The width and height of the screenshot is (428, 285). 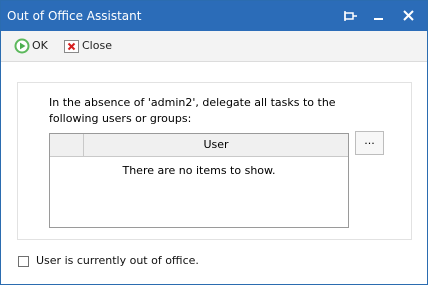 What do you see at coordinates (23, 261) in the screenshot?
I see `out-of-office-checkbox` at bounding box center [23, 261].